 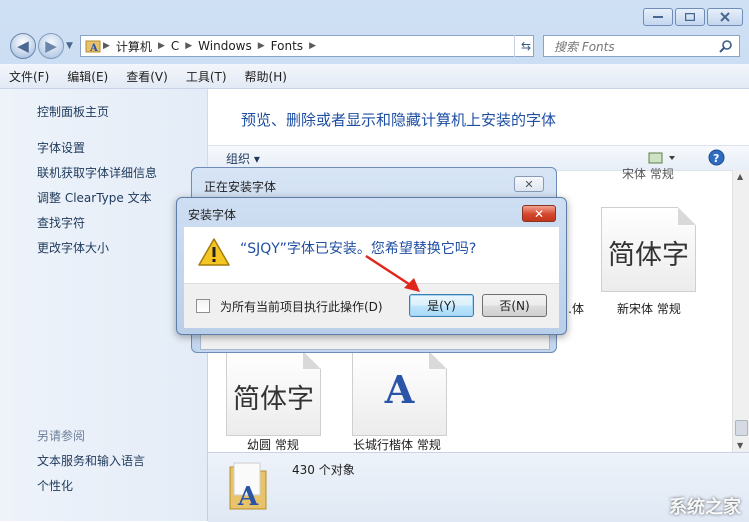 What do you see at coordinates (399, 389) in the screenshot?
I see `font-preview-glyph: A` at bounding box center [399, 389].